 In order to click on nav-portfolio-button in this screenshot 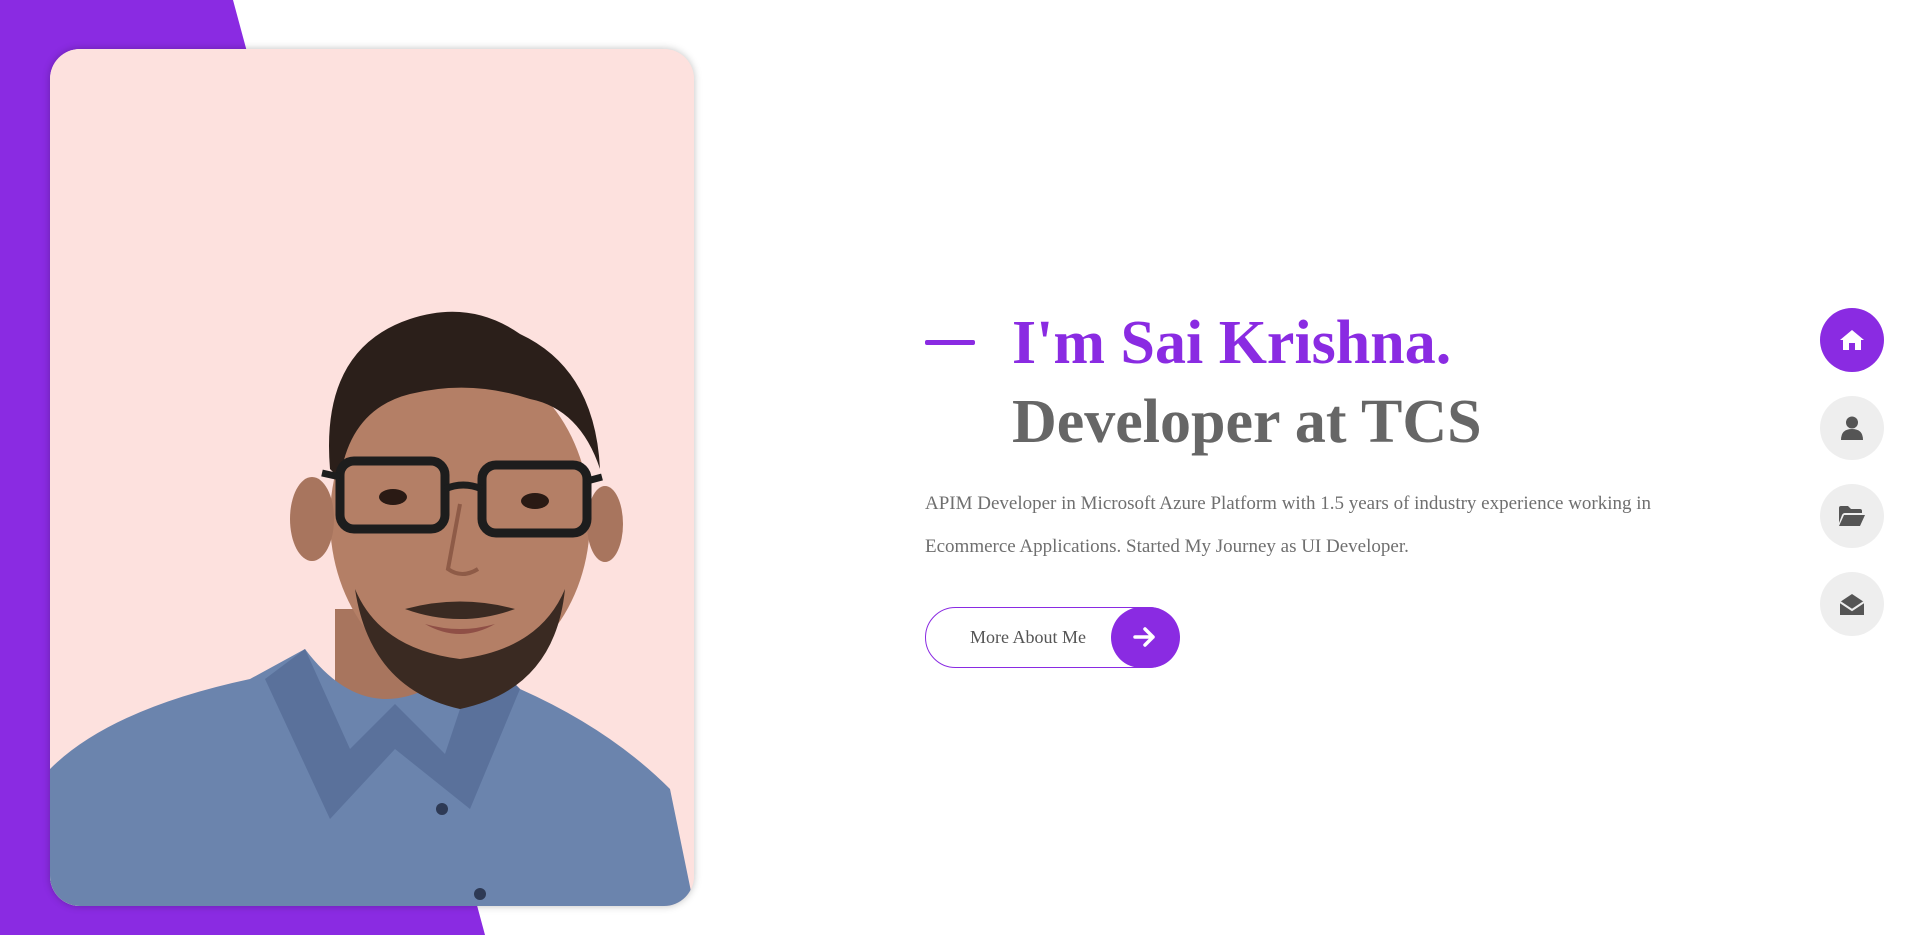, I will do `click(1852, 516)`.